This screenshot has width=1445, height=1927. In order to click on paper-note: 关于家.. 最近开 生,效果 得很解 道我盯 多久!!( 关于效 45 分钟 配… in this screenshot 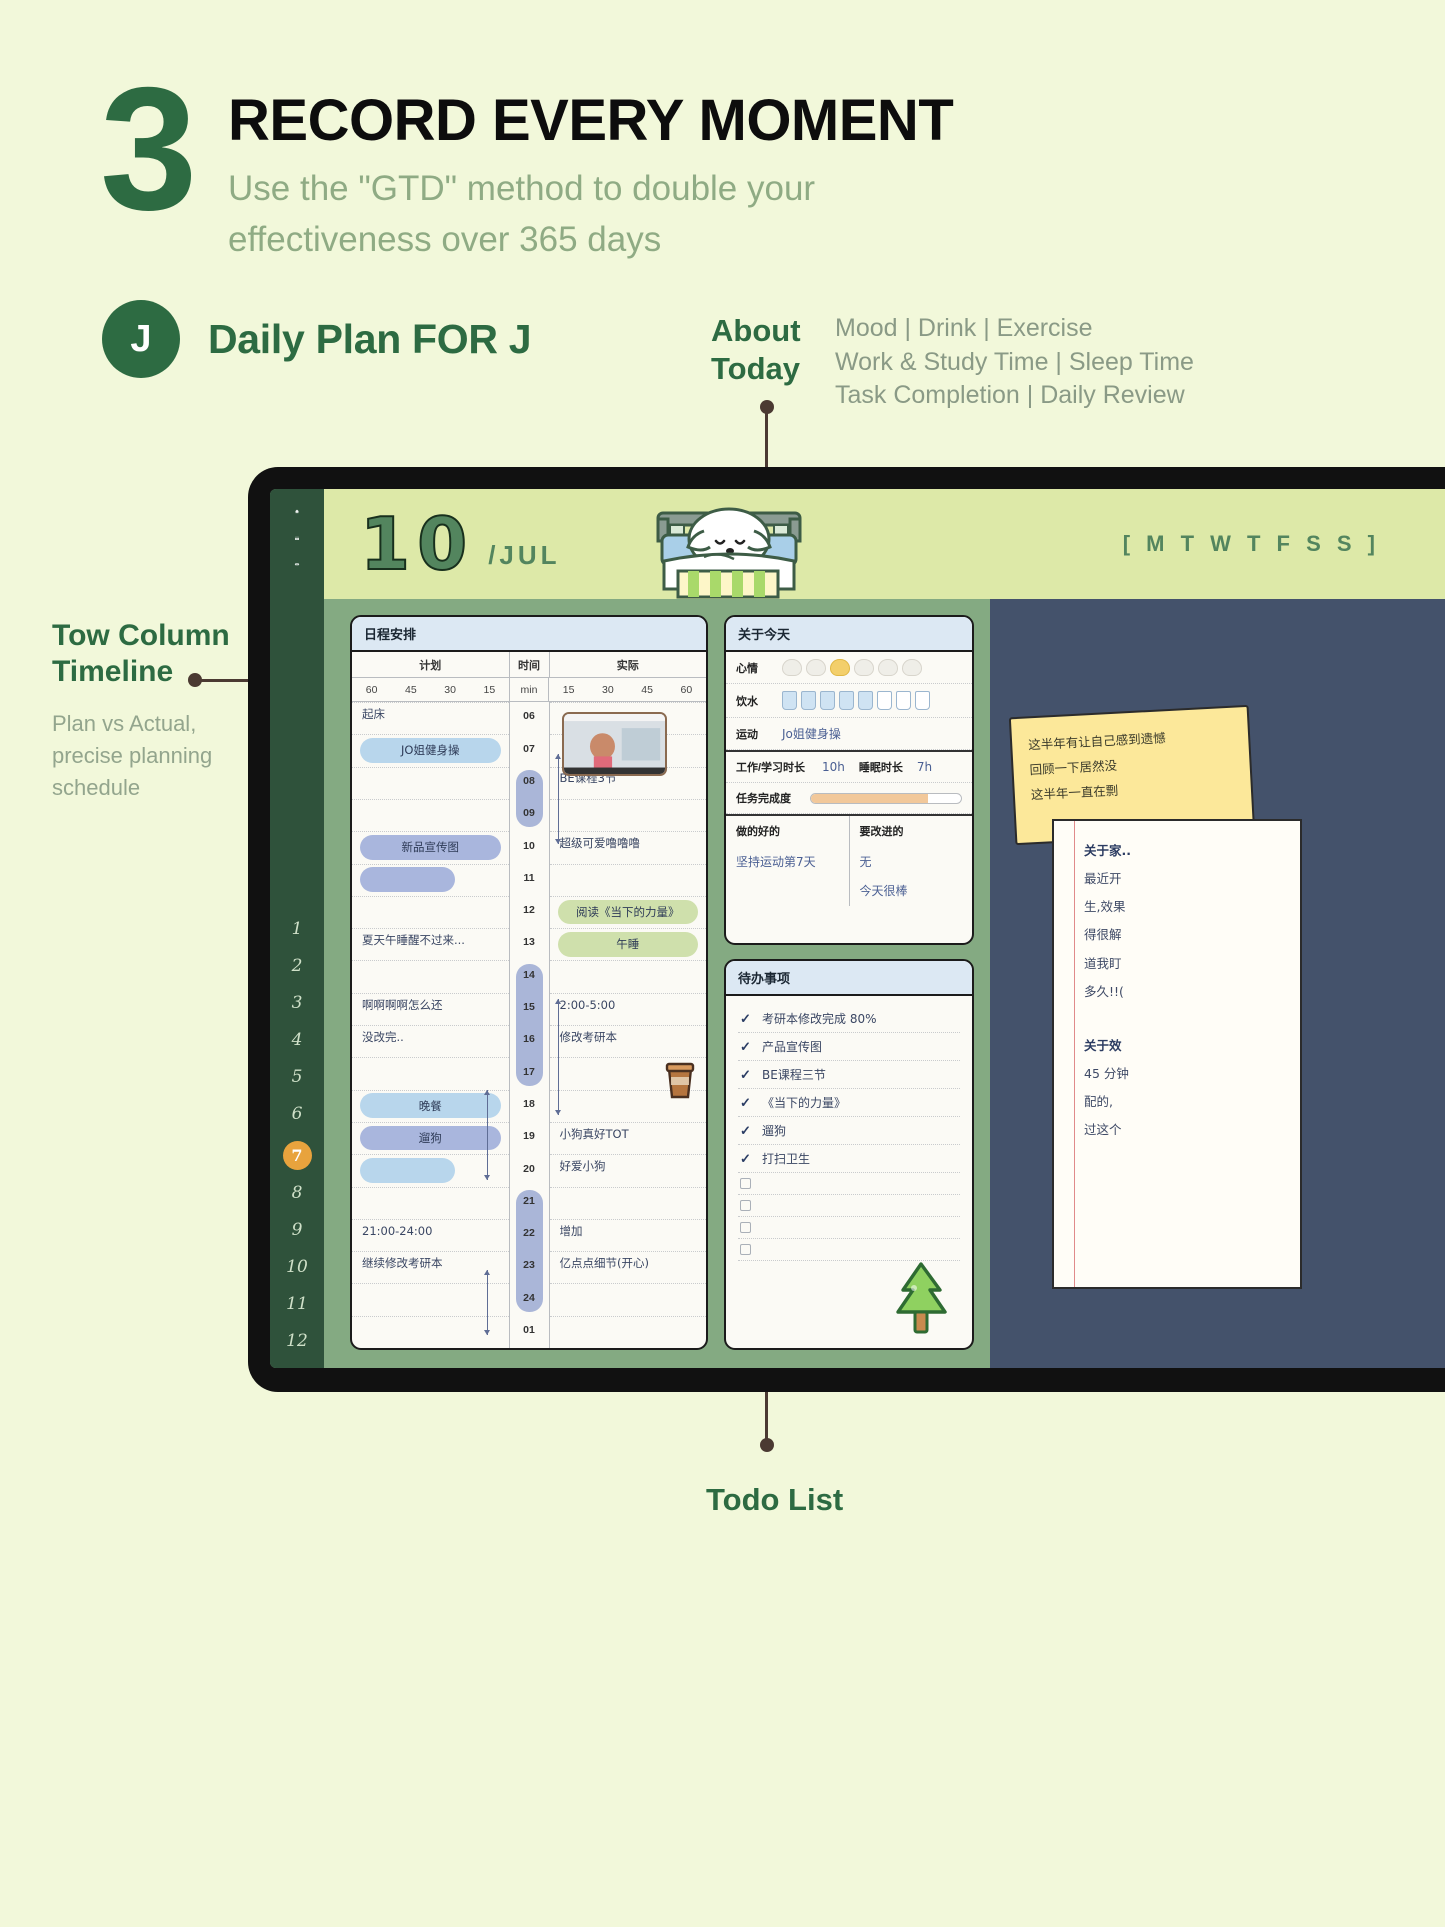, I will do `click(1177, 1054)`.